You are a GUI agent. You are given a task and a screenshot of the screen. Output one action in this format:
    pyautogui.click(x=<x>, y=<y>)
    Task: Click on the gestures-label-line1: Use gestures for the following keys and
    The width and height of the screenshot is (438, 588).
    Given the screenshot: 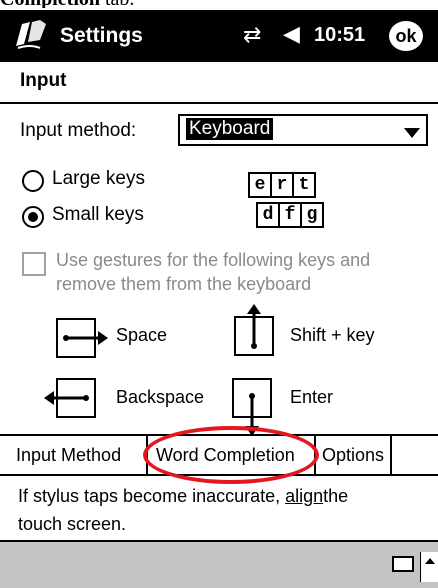 What is the action you would take?
    pyautogui.click(x=213, y=260)
    